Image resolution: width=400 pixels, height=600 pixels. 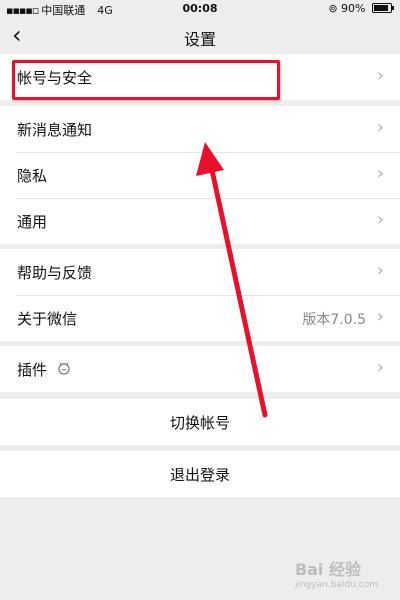 What do you see at coordinates (200, 9) in the screenshot?
I see `status-bar: ▪▪▪▪▫ 中国联通 4G 00:08 ⊚ 90%` at bounding box center [200, 9].